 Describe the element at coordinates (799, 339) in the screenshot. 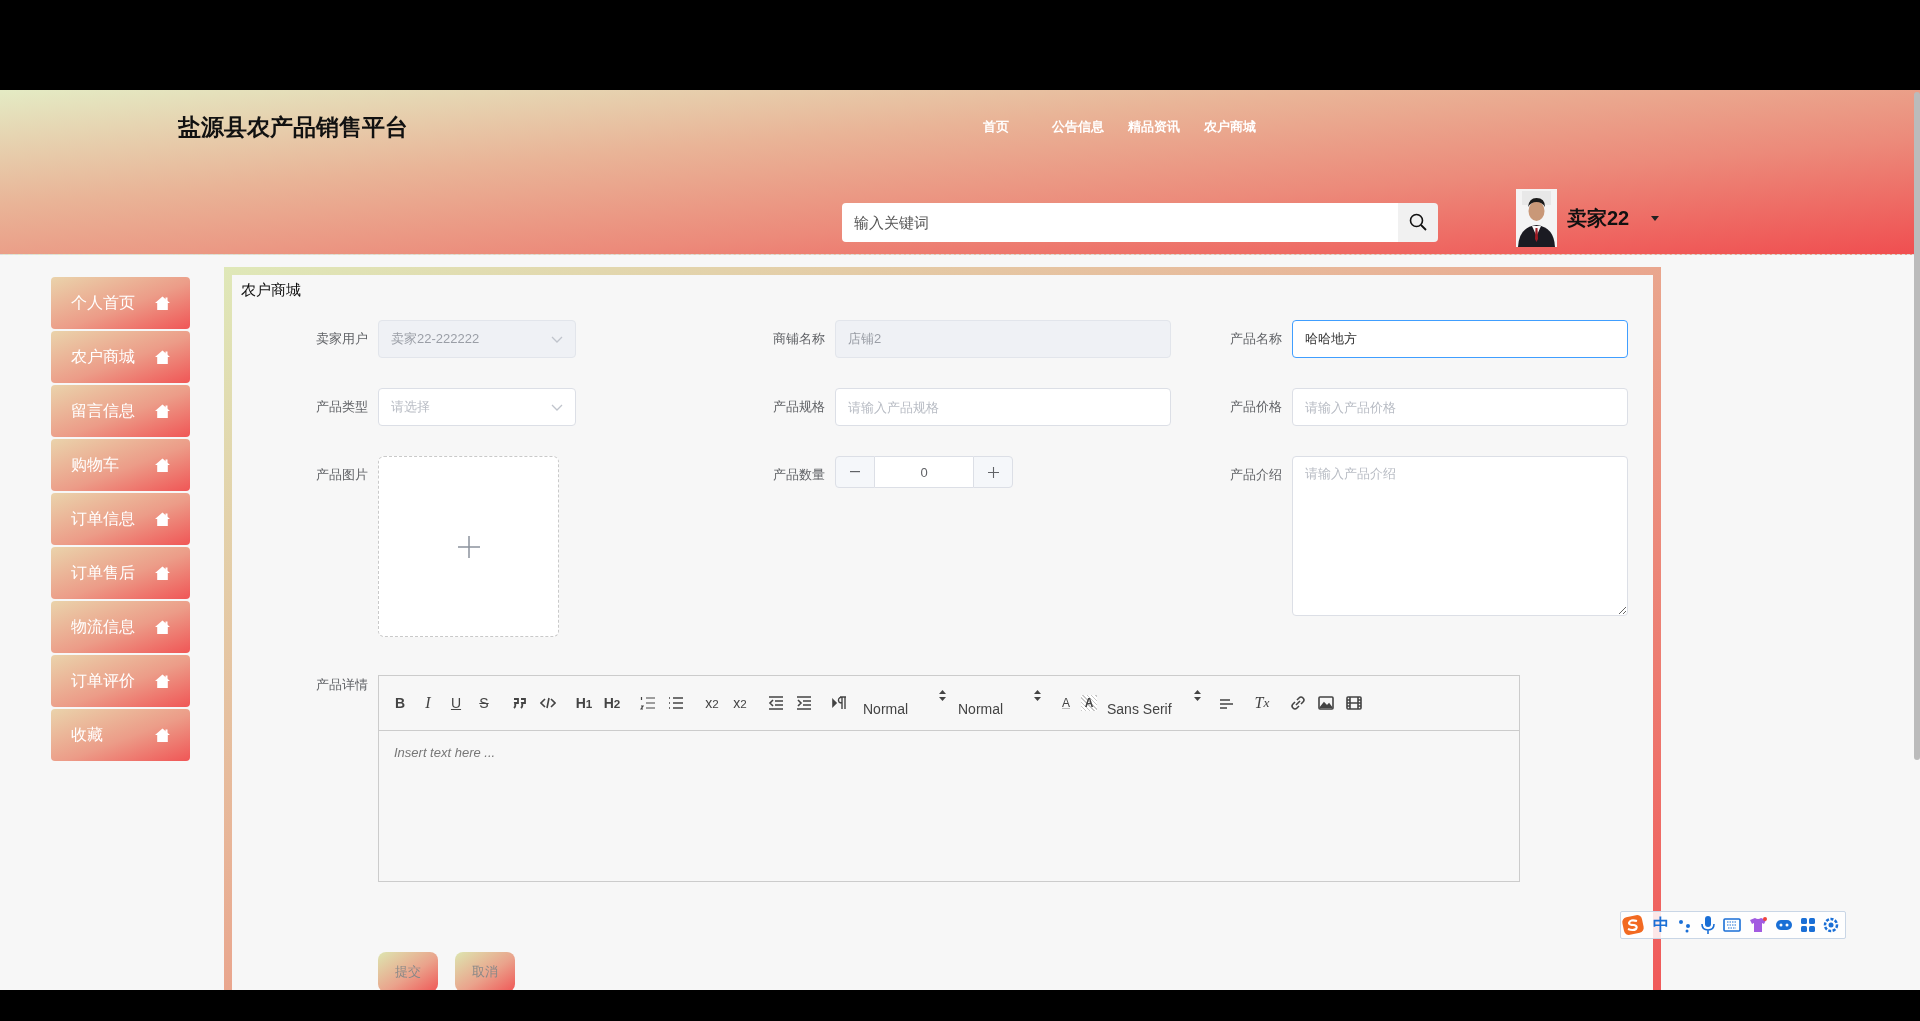

I see `field-label: 商铺名称` at that location.